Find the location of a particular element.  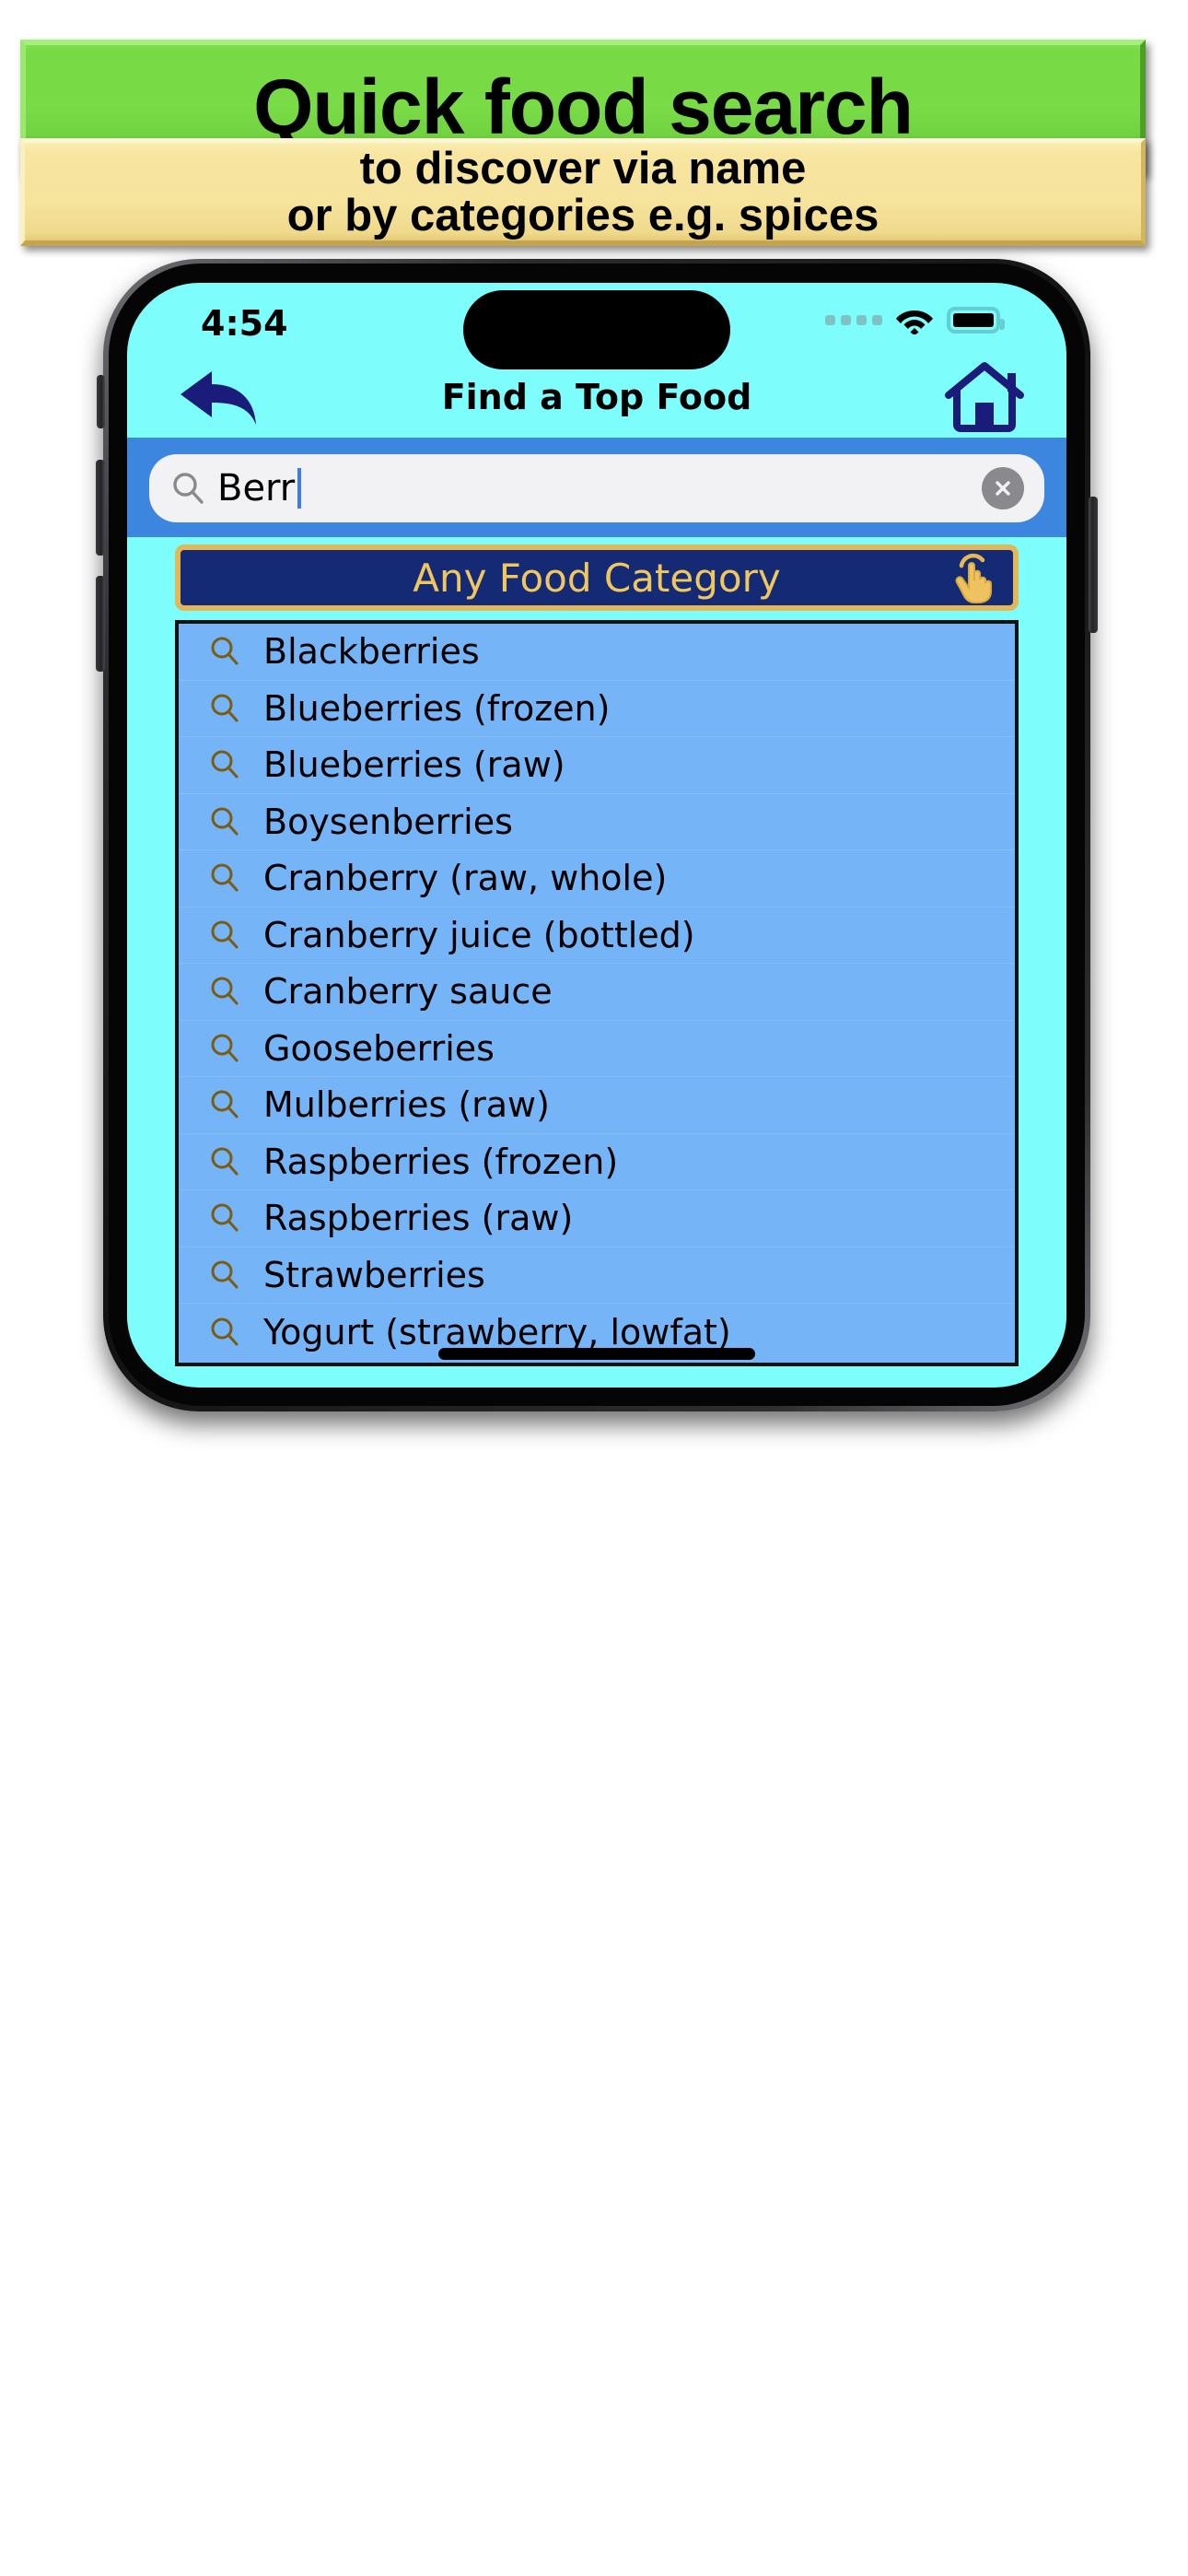

list-item: Cranberry juice (bottled) is located at coordinates (597, 935).